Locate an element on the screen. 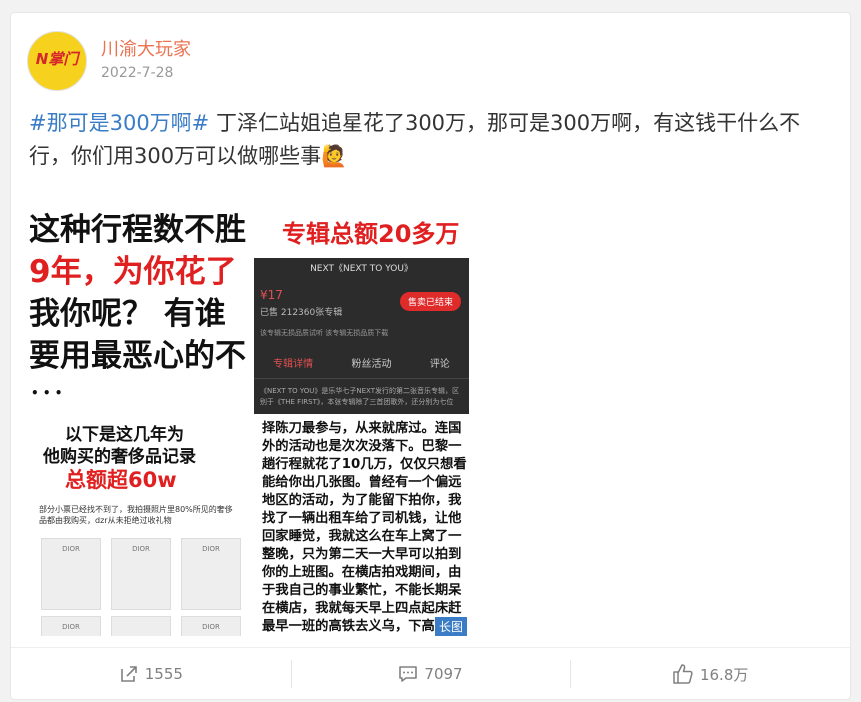 The height and width of the screenshot is (702, 861). image1-line3: 我你呢？ 有谁 is located at coordinates (127, 314).